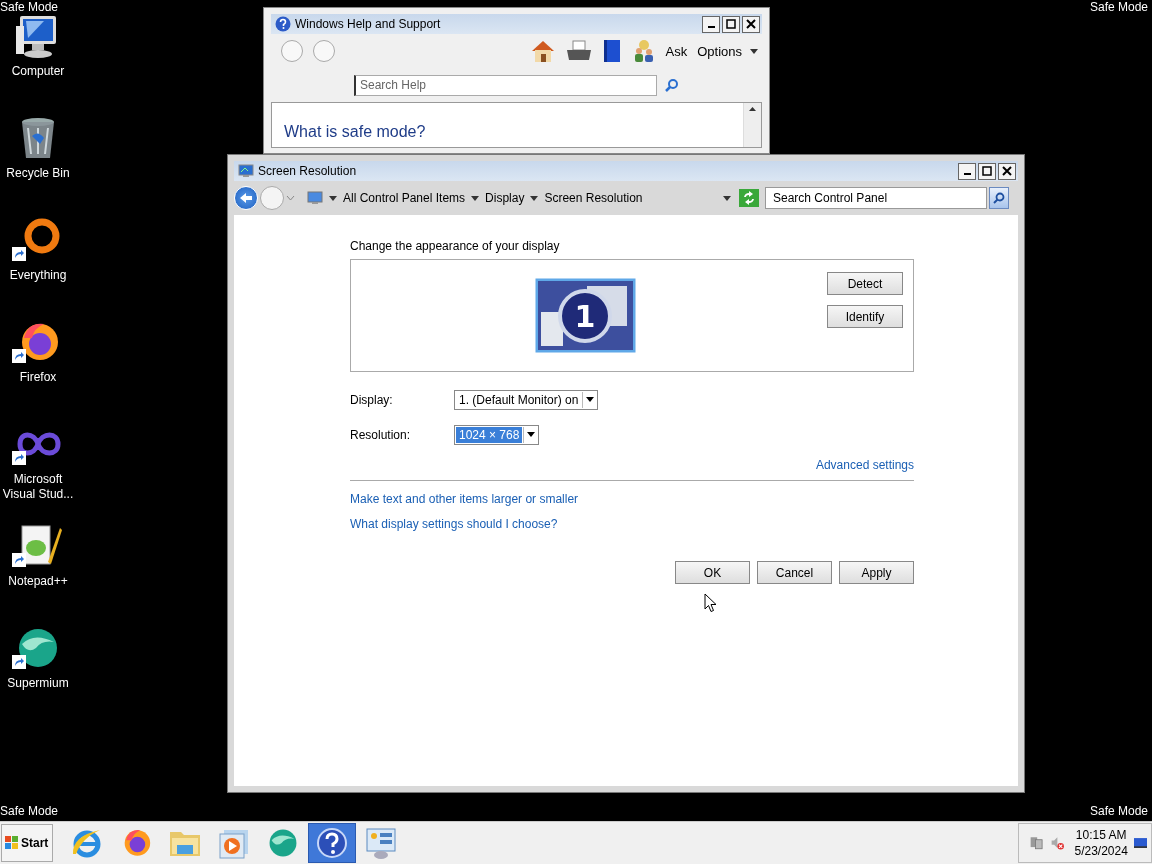  Describe the element at coordinates (611, 51) in the screenshot. I see `book-icon` at that location.